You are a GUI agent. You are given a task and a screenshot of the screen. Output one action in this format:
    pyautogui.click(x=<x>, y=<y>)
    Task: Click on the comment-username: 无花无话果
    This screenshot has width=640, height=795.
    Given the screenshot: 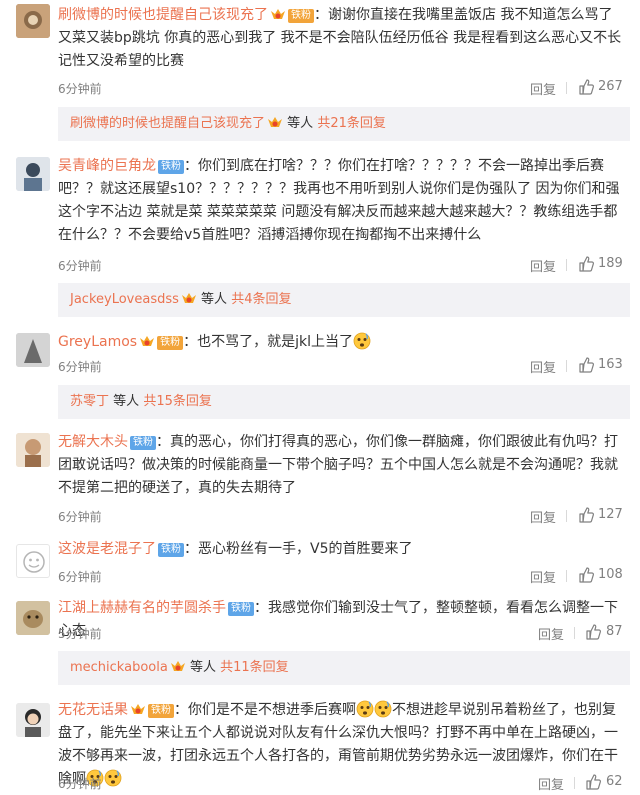 What is the action you would take?
    pyautogui.click(x=93, y=710)
    